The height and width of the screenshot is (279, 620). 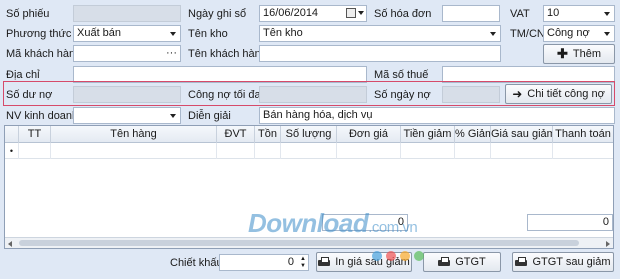 I want to click on phuong-thuc-select: Xuất bán, so click(x=127, y=33).